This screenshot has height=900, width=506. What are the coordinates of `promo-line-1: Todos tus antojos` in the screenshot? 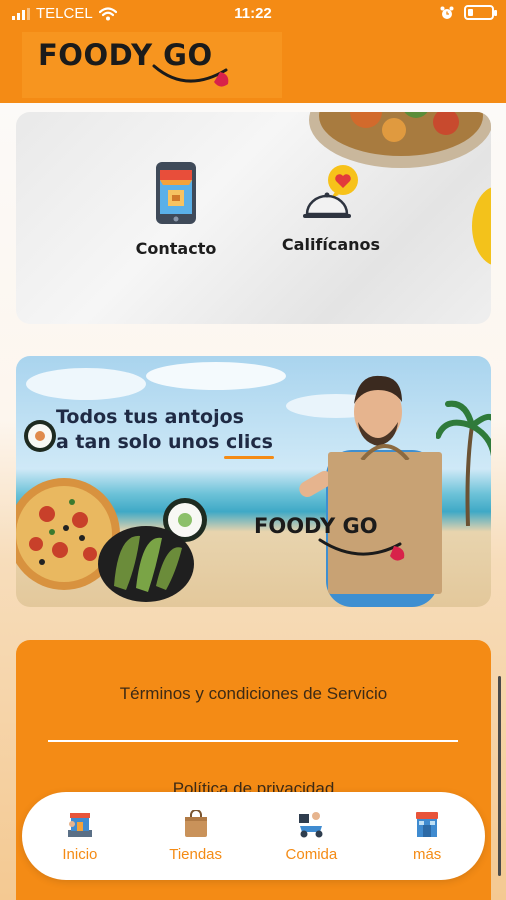 It's located at (150, 417).